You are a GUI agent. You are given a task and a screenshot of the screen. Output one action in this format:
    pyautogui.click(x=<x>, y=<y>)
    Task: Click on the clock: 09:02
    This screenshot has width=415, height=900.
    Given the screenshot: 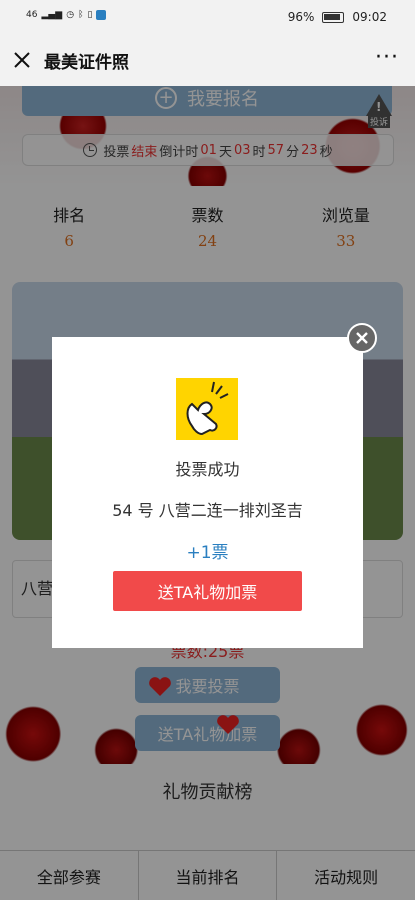 What is the action you would take?
    pyautogui.click(x=369, y=17)
    